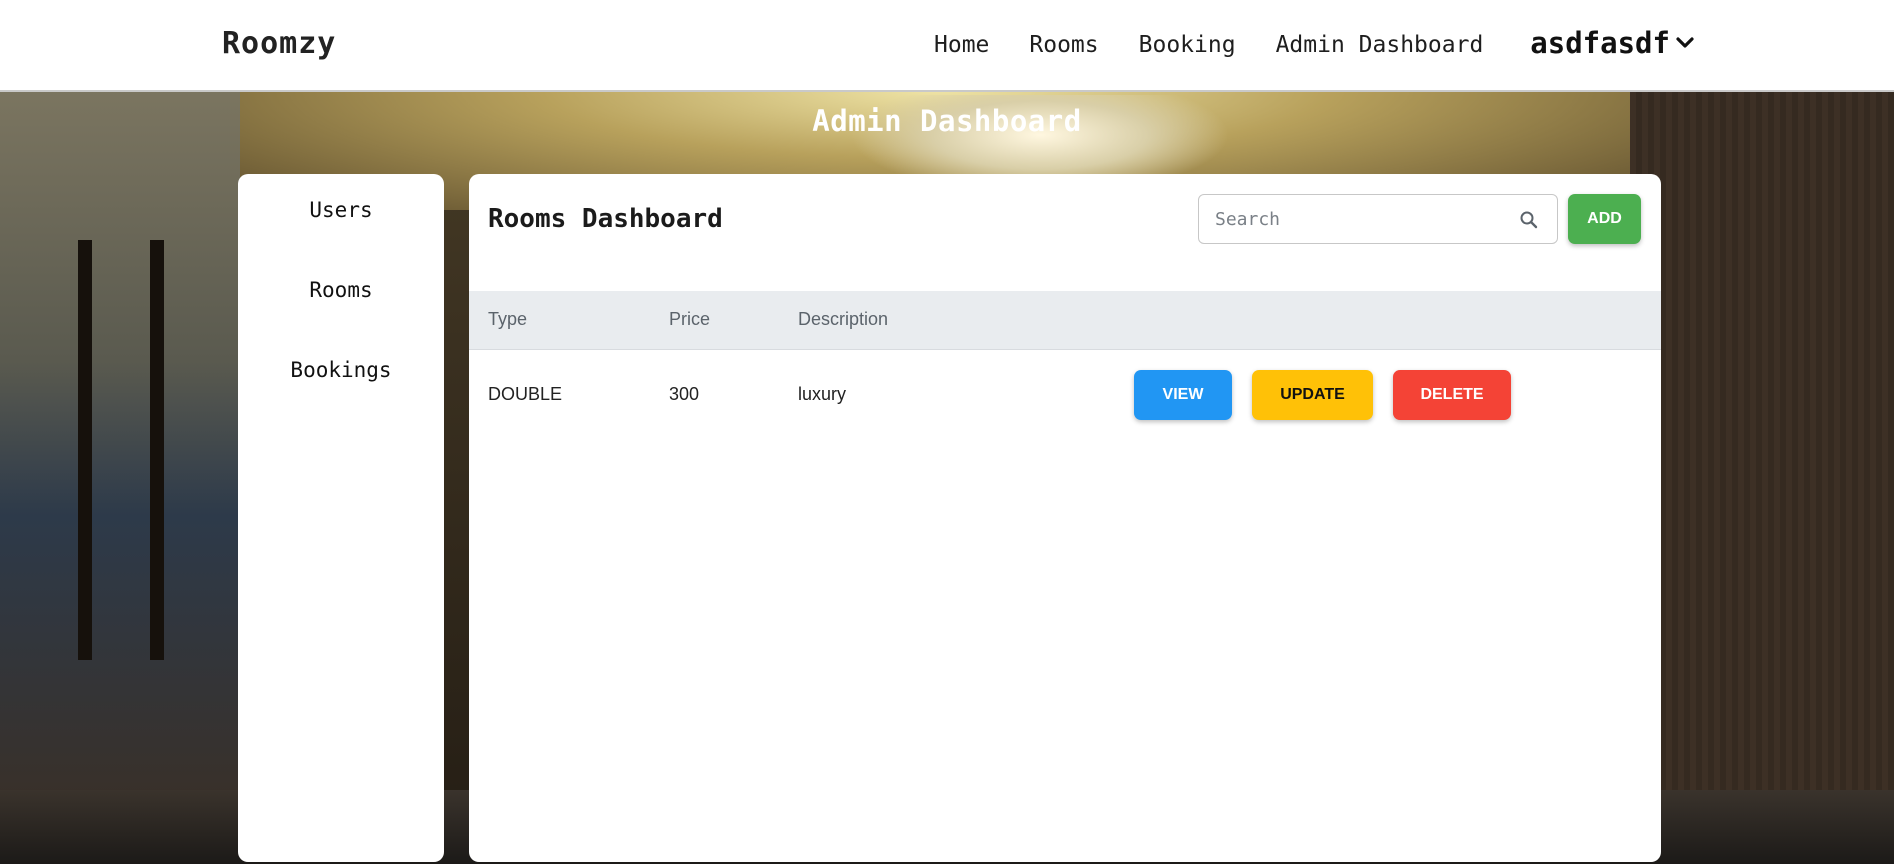 This screenshot has height=864, width=1894. Describe the element at coordinates (341, 290) in the screenshot. I see `sidebar-item-rooms: Rooms` at that location.